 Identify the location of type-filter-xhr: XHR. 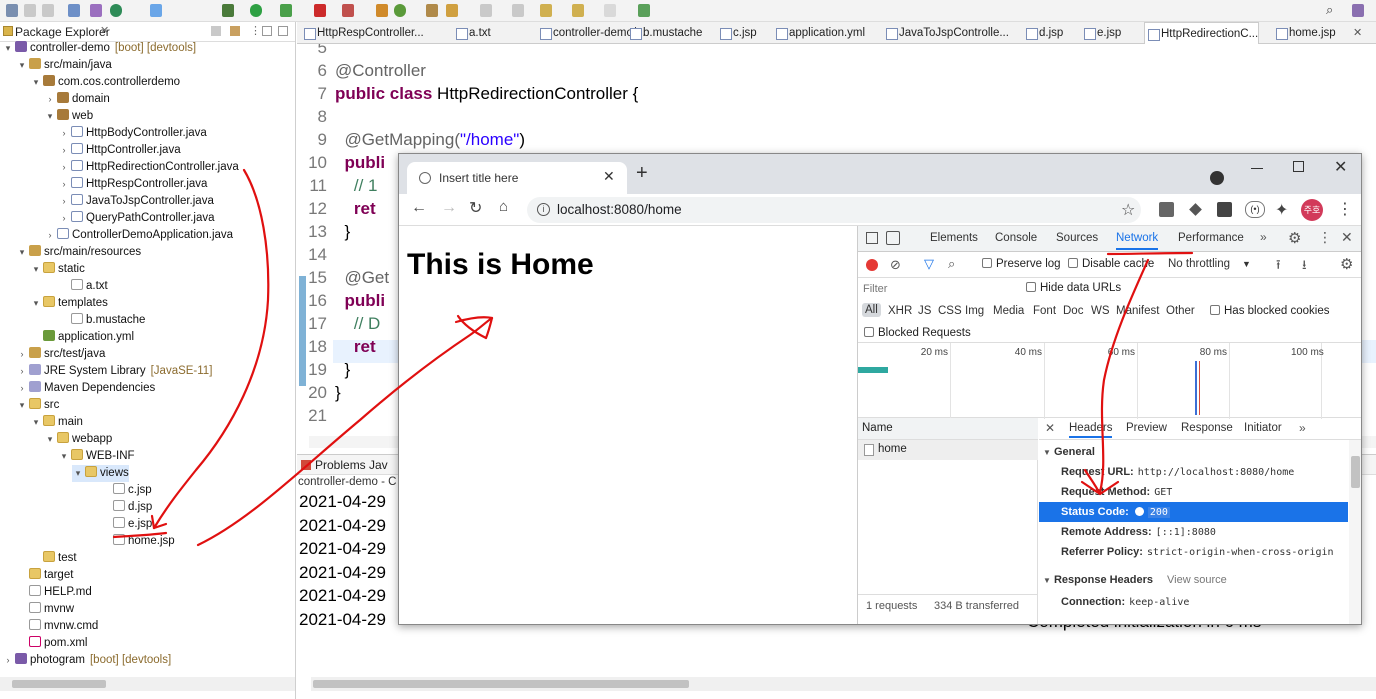
(900, 311).